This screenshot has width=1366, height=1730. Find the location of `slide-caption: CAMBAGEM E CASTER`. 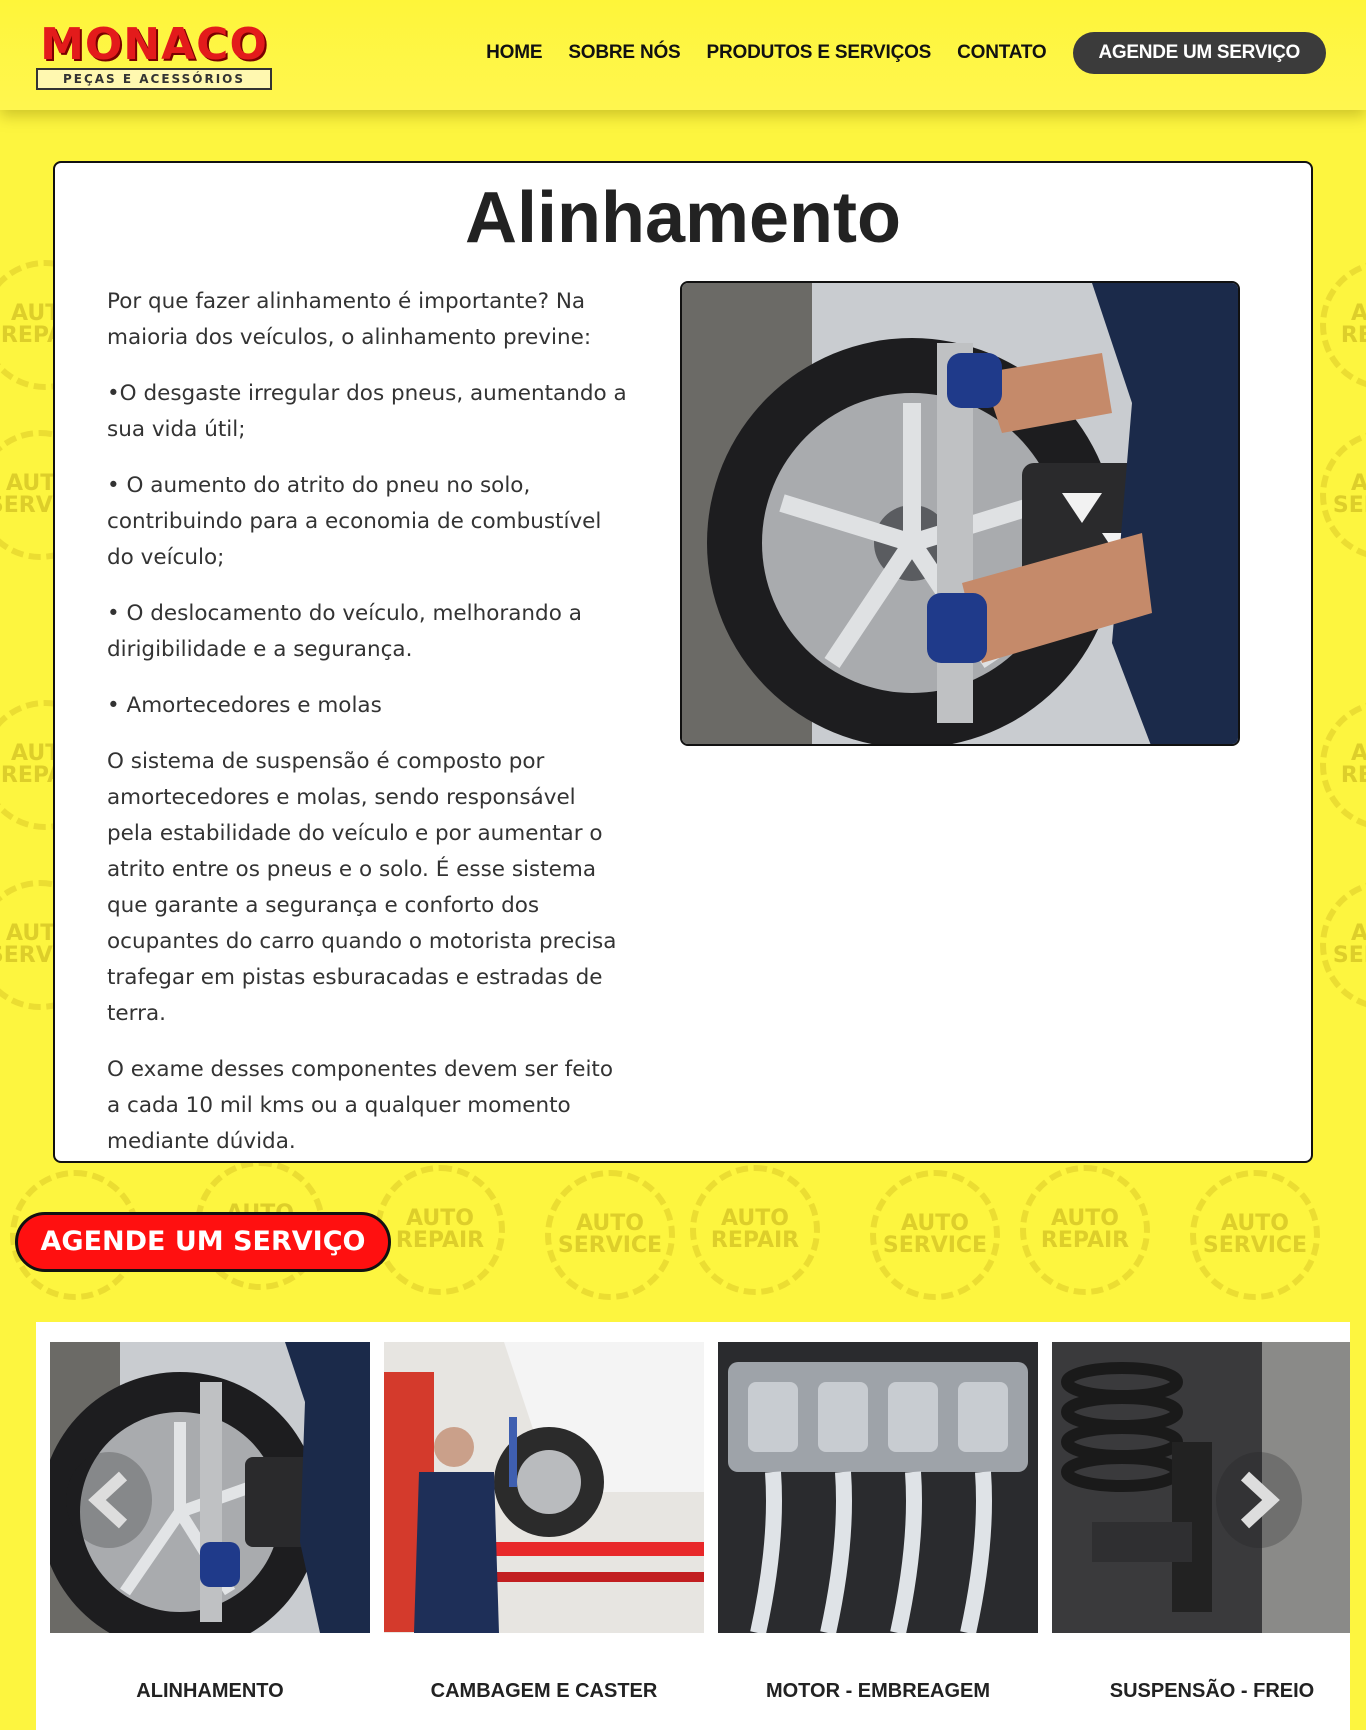

slide-caption: CAMBAGEM E CASTER is located at coordinates (544, 1691).